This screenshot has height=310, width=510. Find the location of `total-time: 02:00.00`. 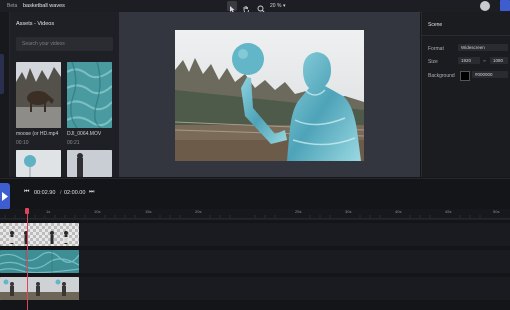

total-time: 02:00.00 is located at coordinates (75, 193).